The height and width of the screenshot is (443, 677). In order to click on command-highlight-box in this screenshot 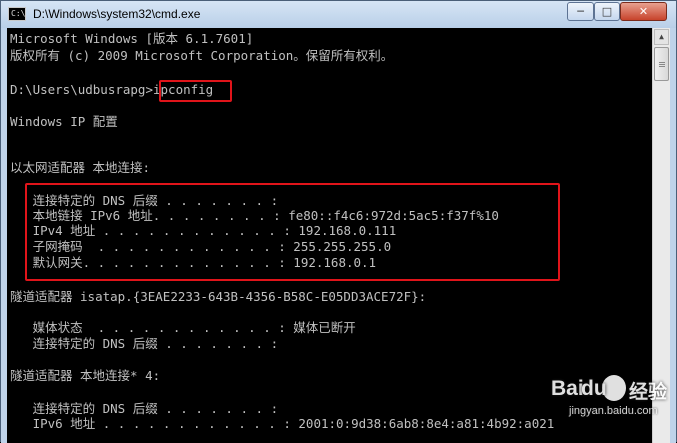, I will do `click(195, 91)`.